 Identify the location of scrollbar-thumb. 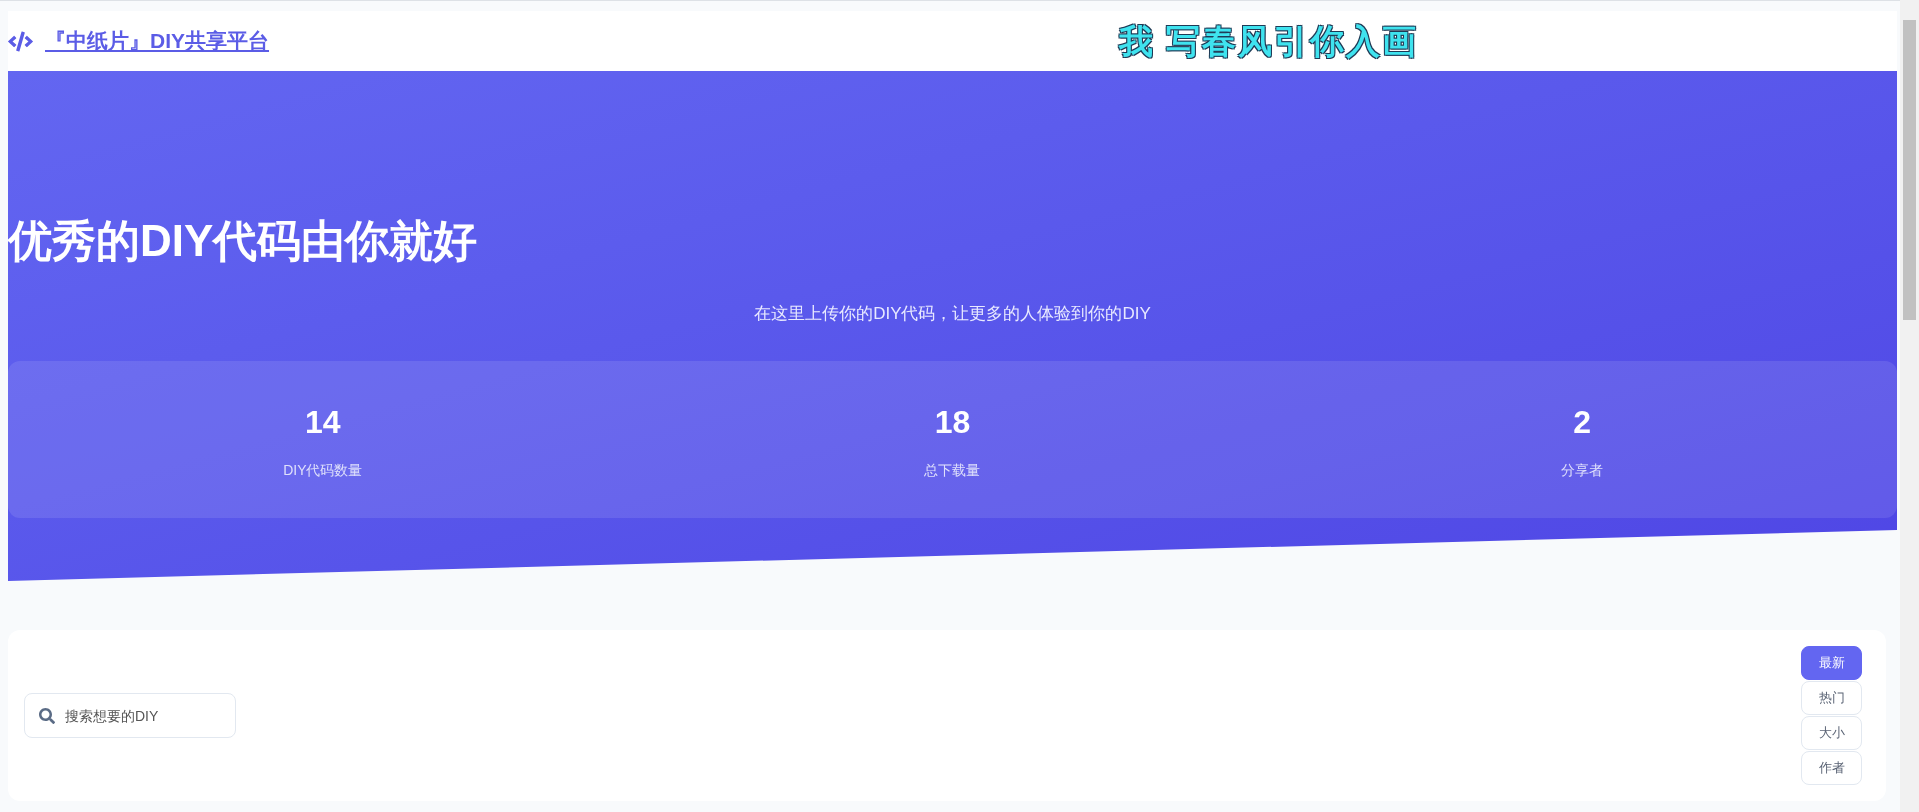
(1909, 170).